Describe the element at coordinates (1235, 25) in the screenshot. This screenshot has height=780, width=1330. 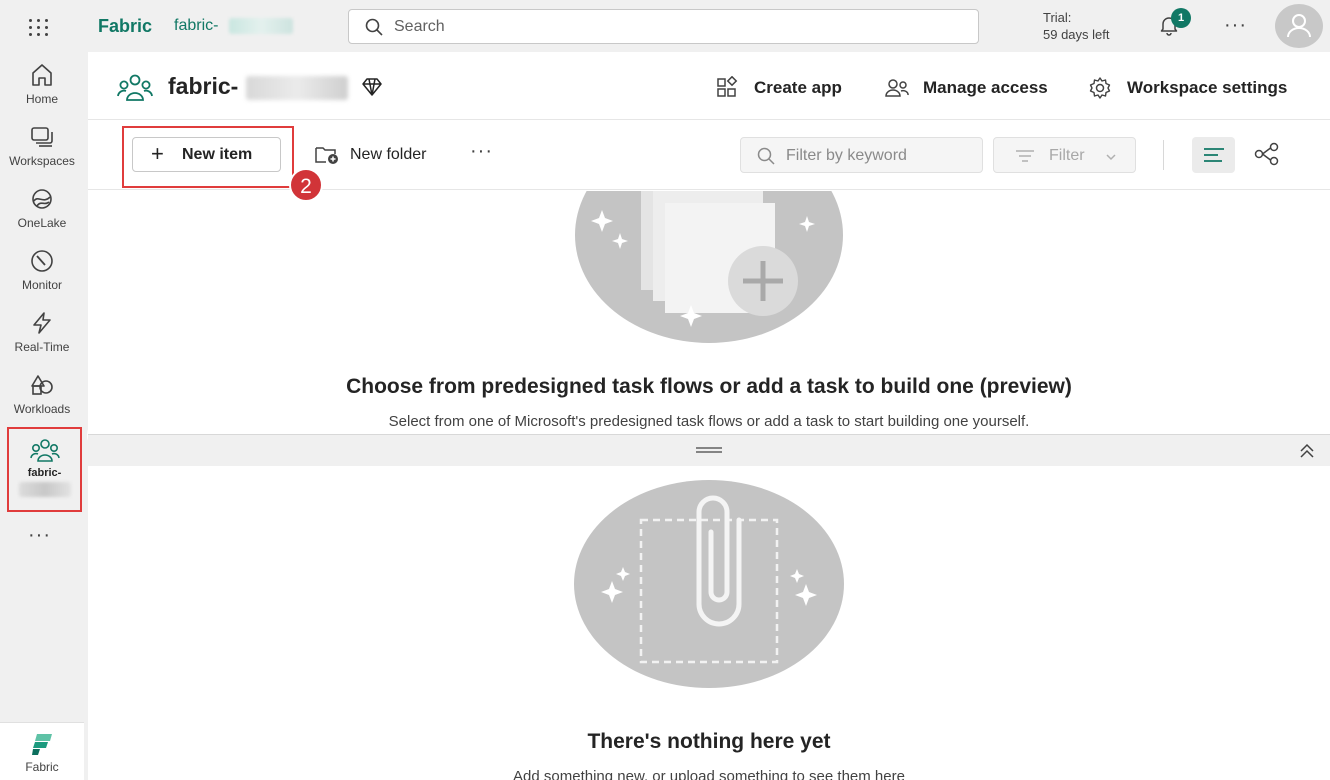
I see `more-options-icon: ···` at that location.